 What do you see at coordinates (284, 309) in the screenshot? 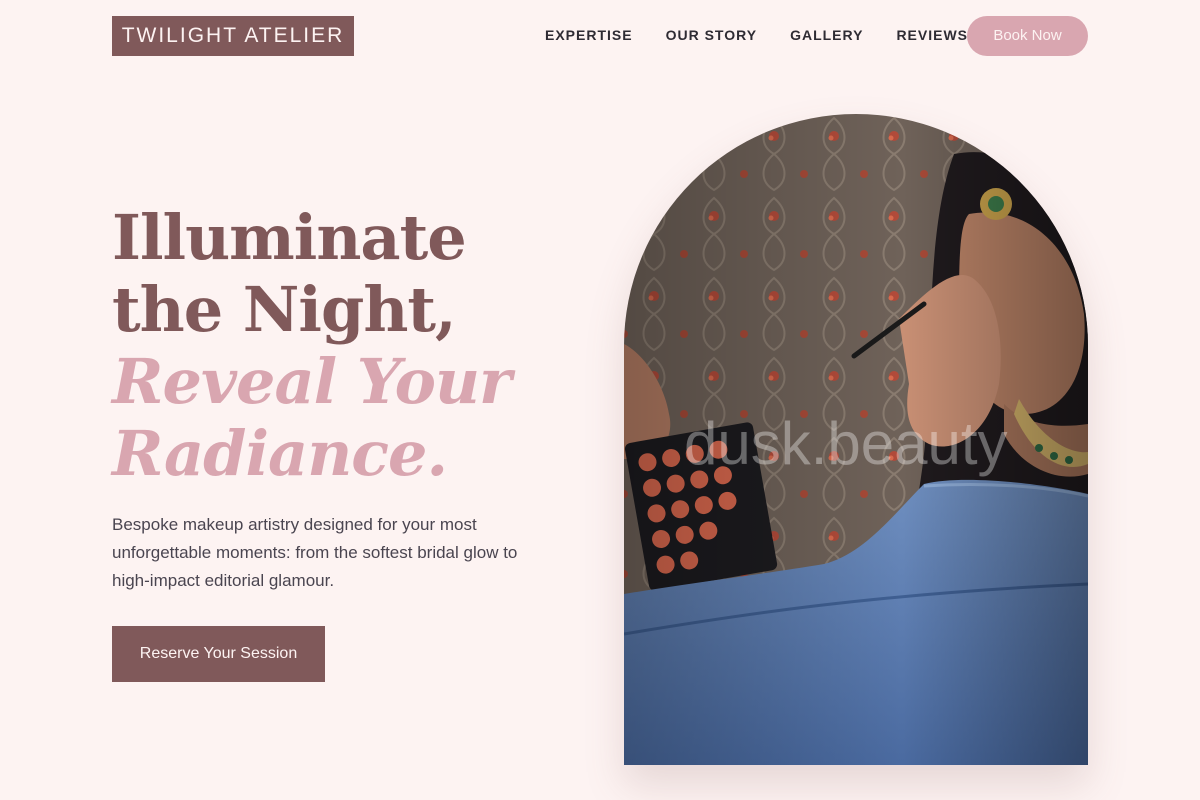
I see `hero-title-line-2: the Night,` at bounding box center [284, 309].